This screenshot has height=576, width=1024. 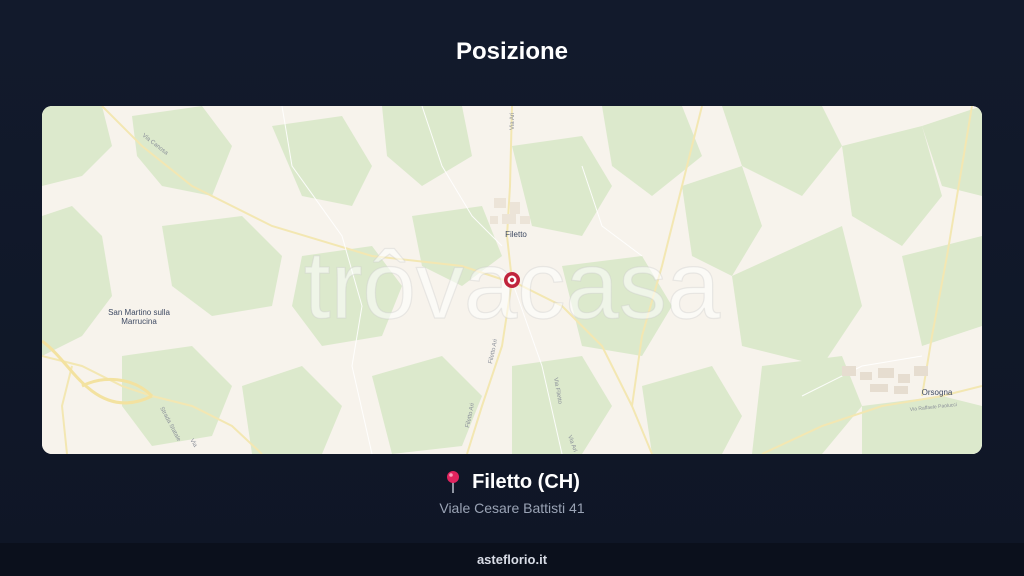 I want to click on location-marker-icon, so click(x=512, y=280).